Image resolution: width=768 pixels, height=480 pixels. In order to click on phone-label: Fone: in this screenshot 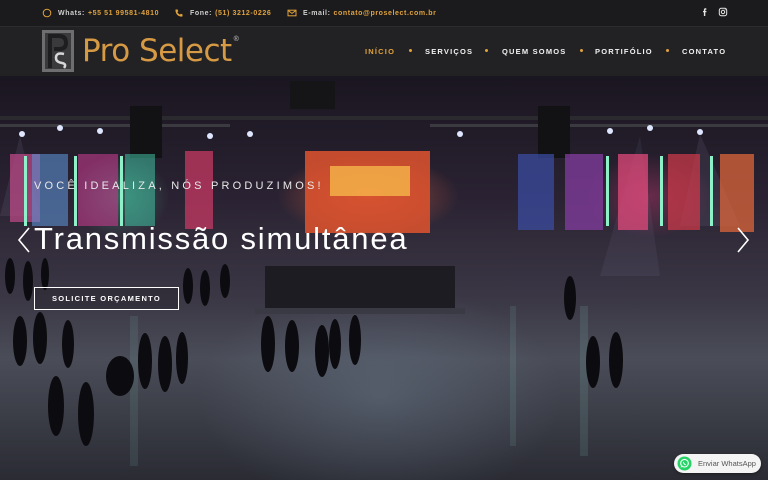, I will do `click(201, 13)`.